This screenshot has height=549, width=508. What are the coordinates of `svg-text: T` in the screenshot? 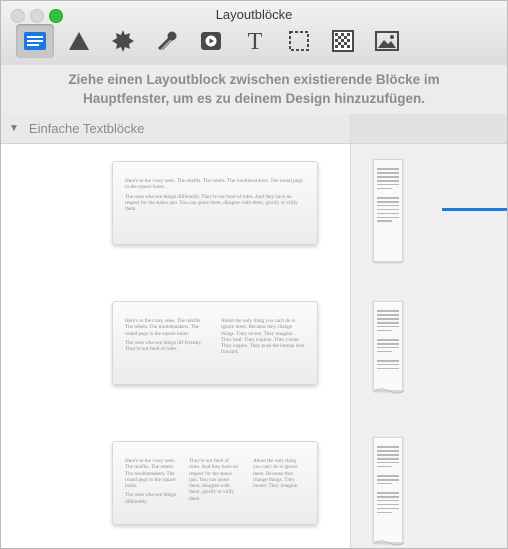 It's located at (255, 41).